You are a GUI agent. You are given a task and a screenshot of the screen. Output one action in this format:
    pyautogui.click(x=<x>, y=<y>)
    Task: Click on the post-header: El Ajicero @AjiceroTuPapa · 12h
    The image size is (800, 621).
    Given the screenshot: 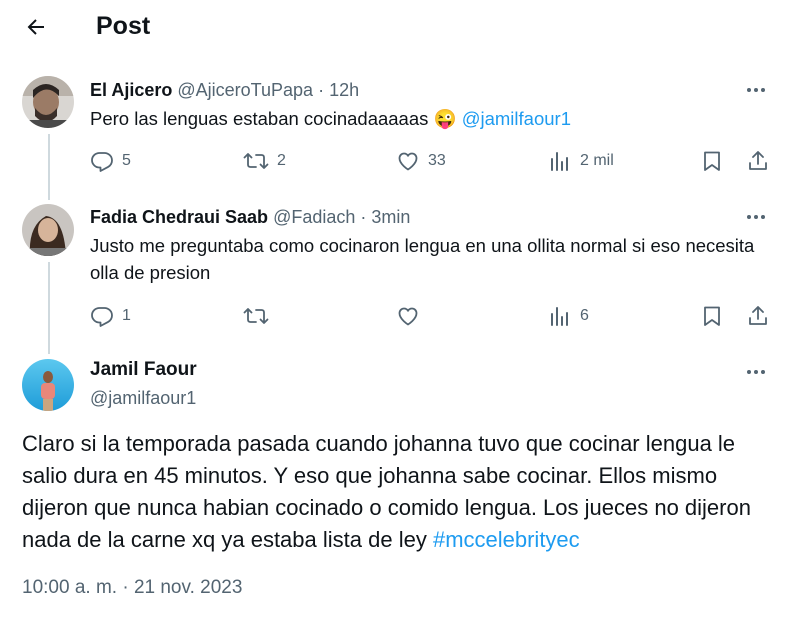 What is the action you would take?
    pyautogui.click(x=224, y=90)
    